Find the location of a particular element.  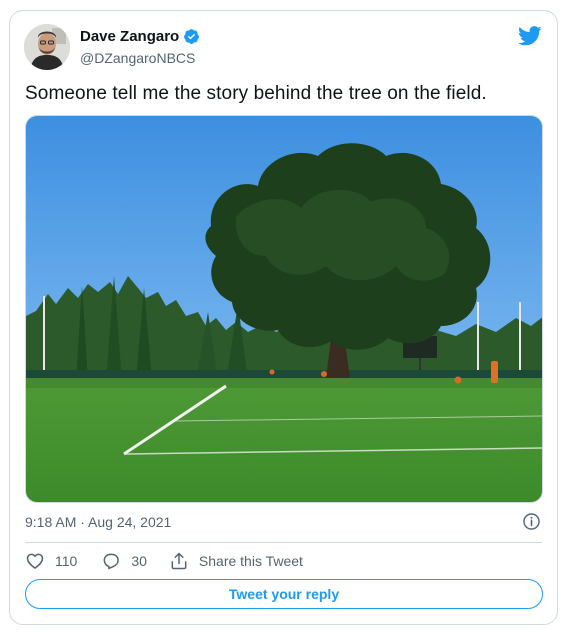

info-icon is located at coordinates (531, 521).